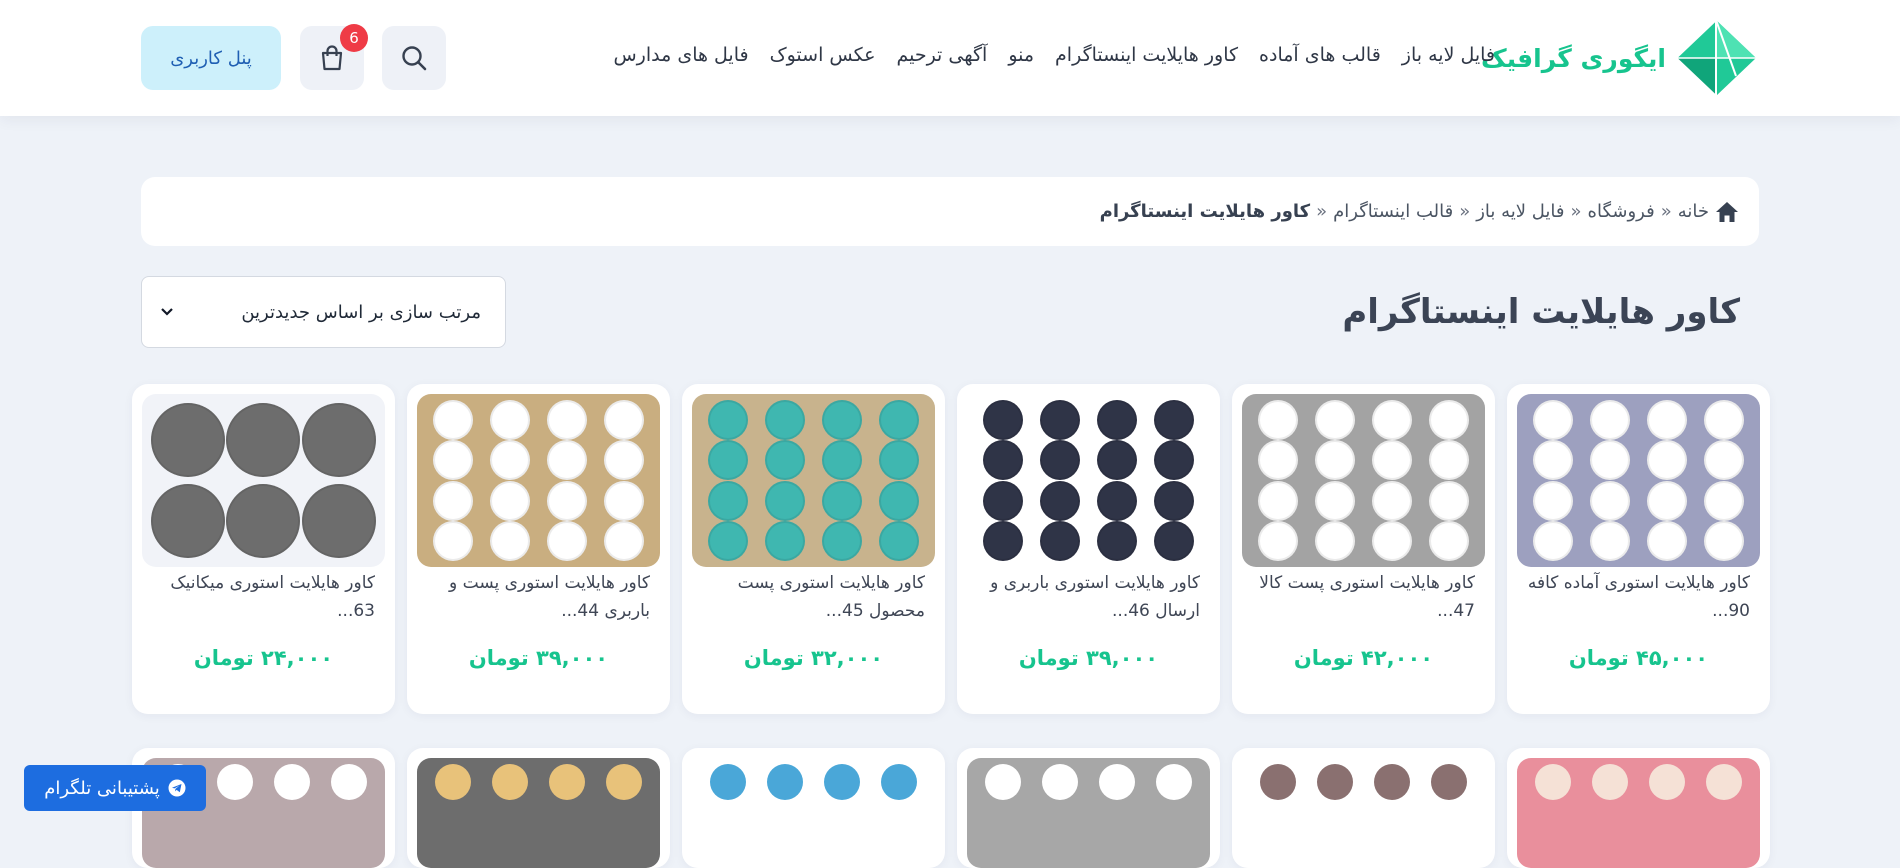 Image resolution: width=1900 pixels, height=868 pixels. I want to click on product-price: ۴۵,۰۰۰ تومان, so click(1638, 658).